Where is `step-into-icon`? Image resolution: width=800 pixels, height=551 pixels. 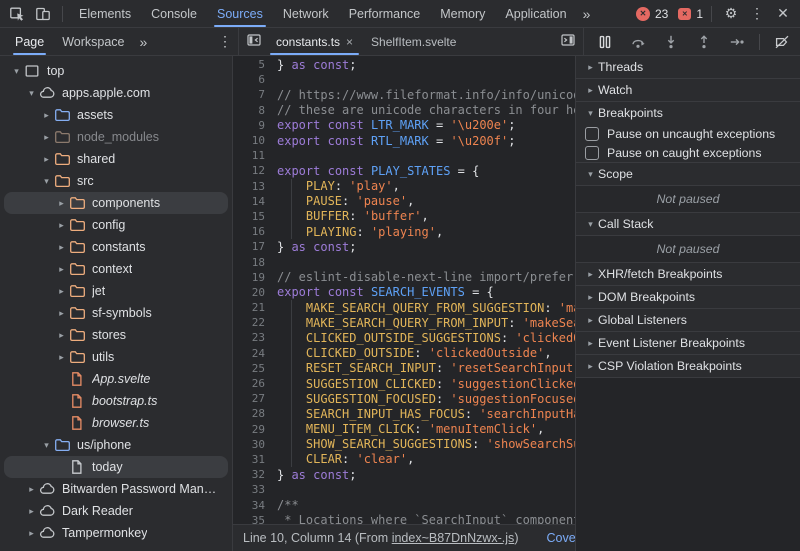 step-into-icon is located at coordinates (671, 42).